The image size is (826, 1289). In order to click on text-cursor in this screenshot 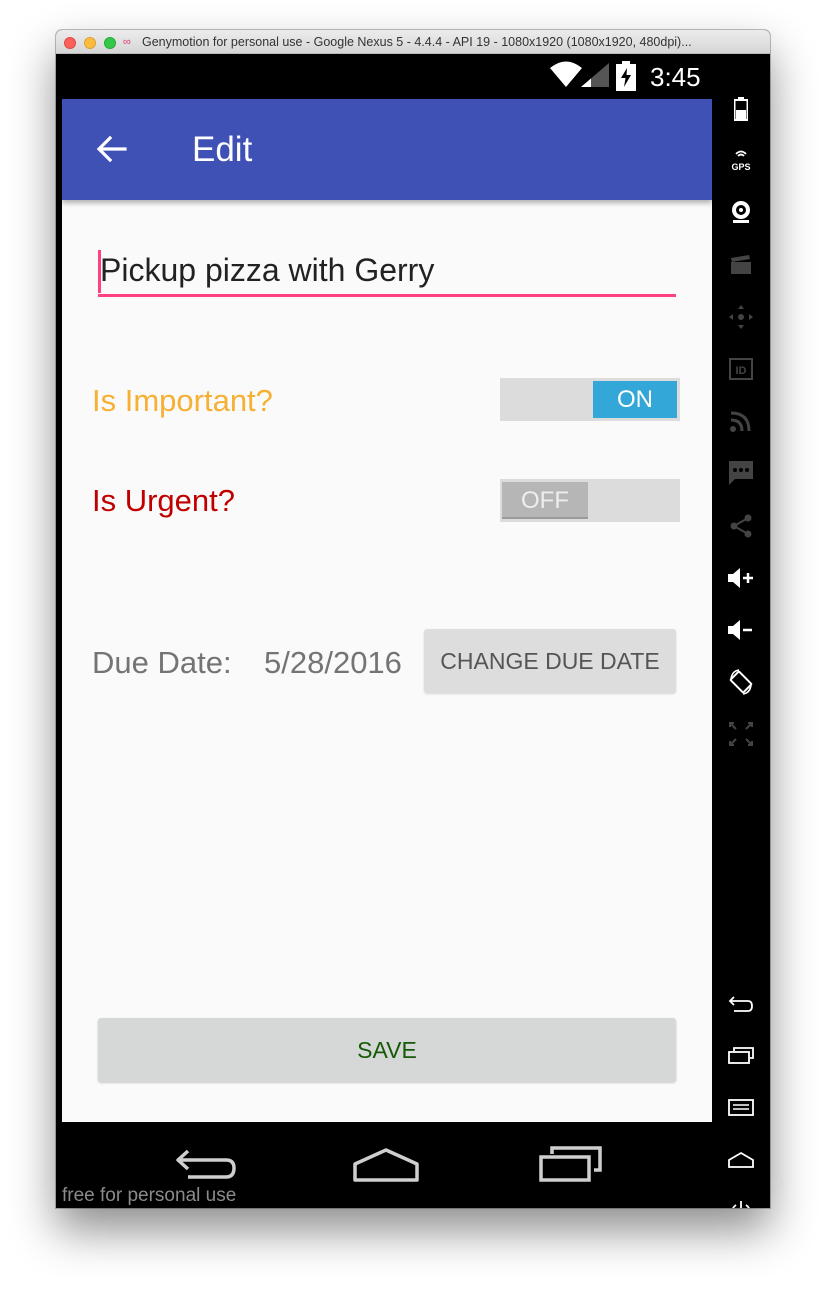, I will do `click(99, 271)`.